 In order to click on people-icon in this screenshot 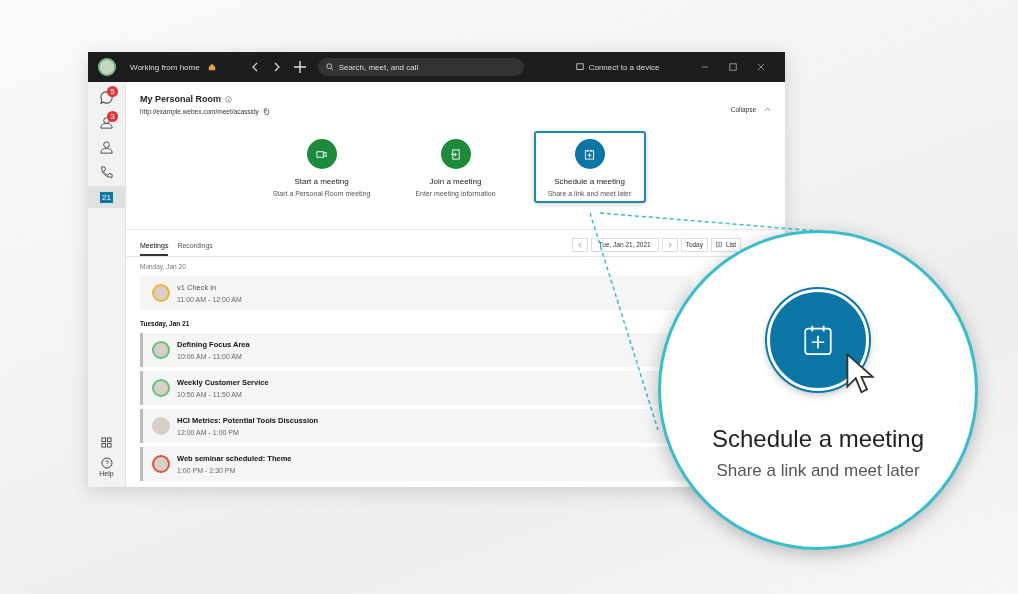, I will do `click(106, 122)`.